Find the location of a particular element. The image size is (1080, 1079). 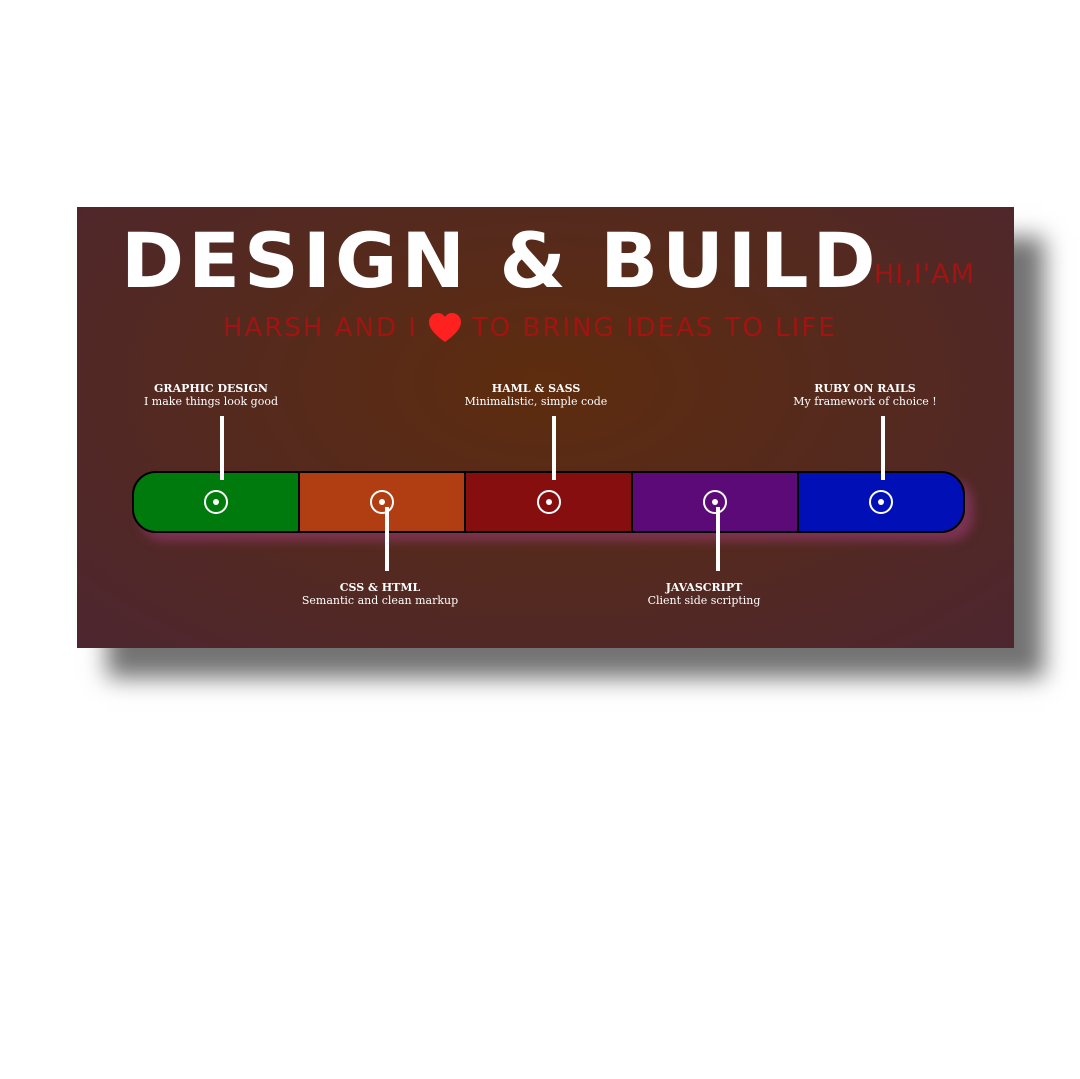

segment-ruby-on-rails is located at coordinates (880, 502).